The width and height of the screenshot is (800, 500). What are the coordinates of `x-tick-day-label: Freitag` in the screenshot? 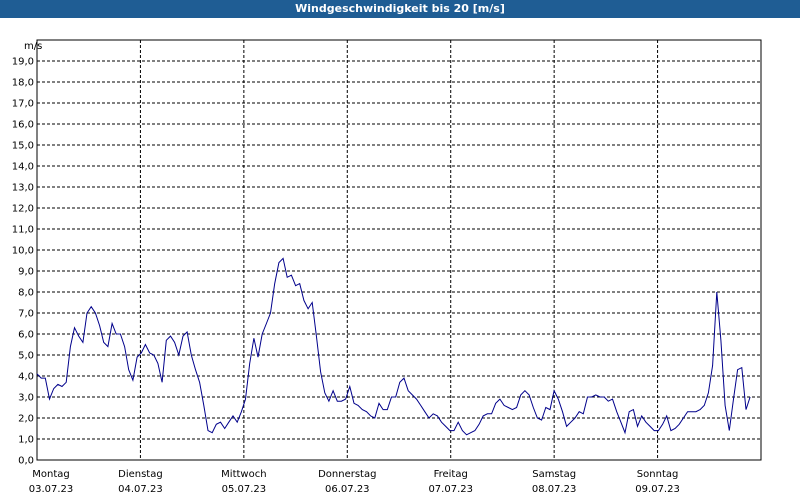 It's located at (451, 474).